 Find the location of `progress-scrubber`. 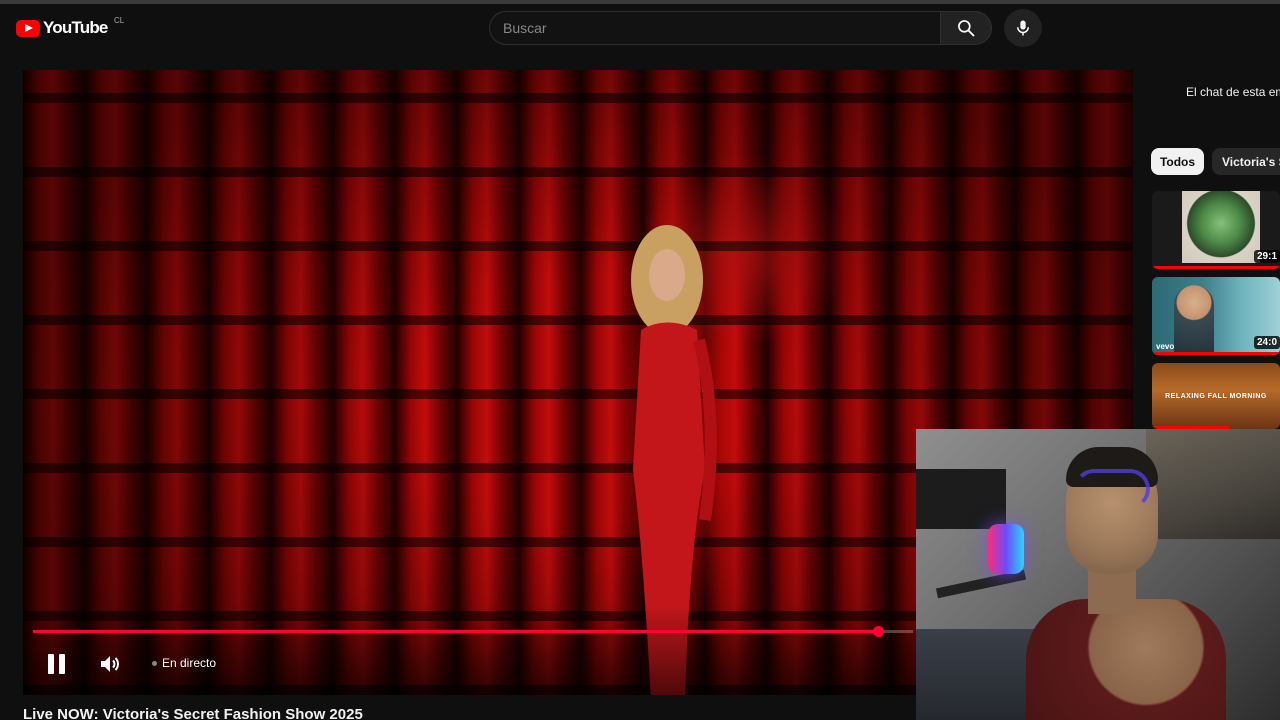

progress-scrubber is located at coordinates (878, 631).